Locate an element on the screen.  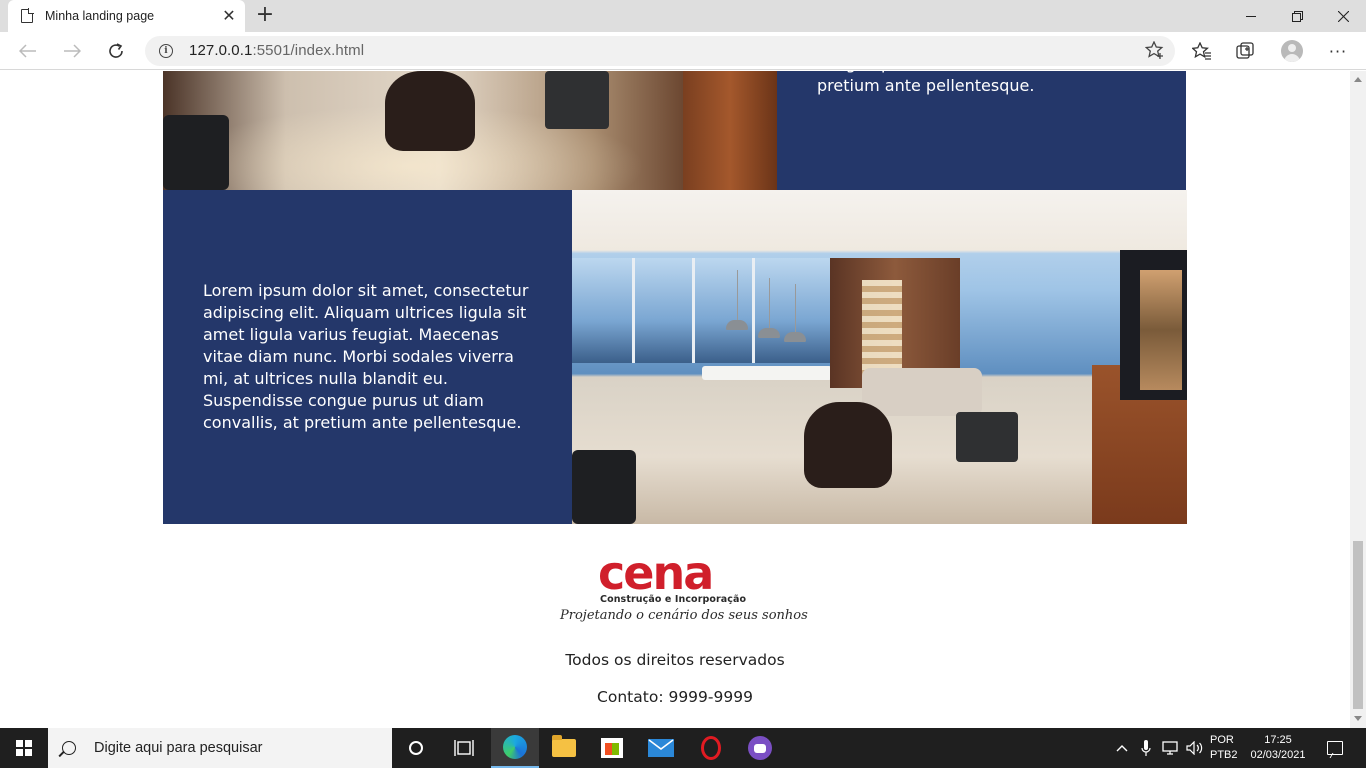
collections-button is located at coordinates (1246, 51).